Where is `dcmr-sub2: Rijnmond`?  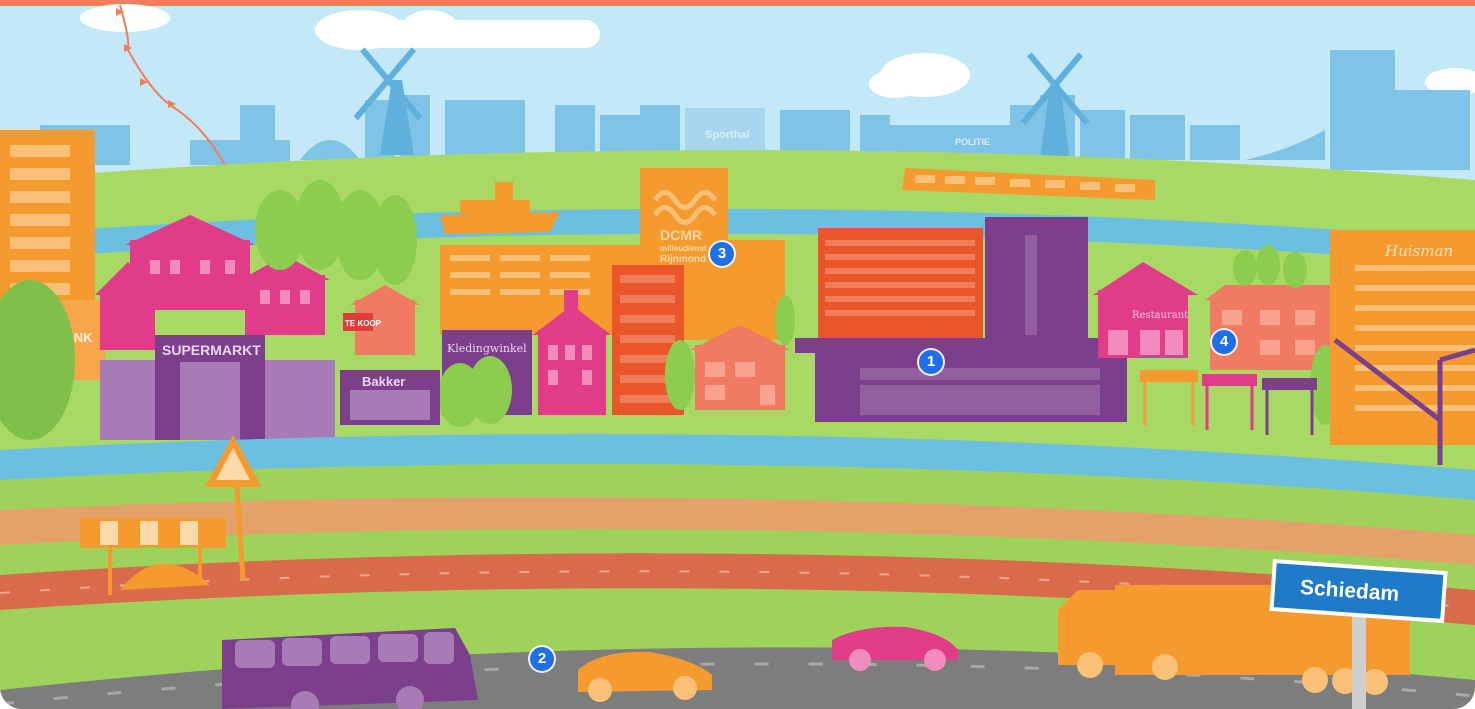 dcmr-sub2: Rijnmond is located at coordinates (683, 259).